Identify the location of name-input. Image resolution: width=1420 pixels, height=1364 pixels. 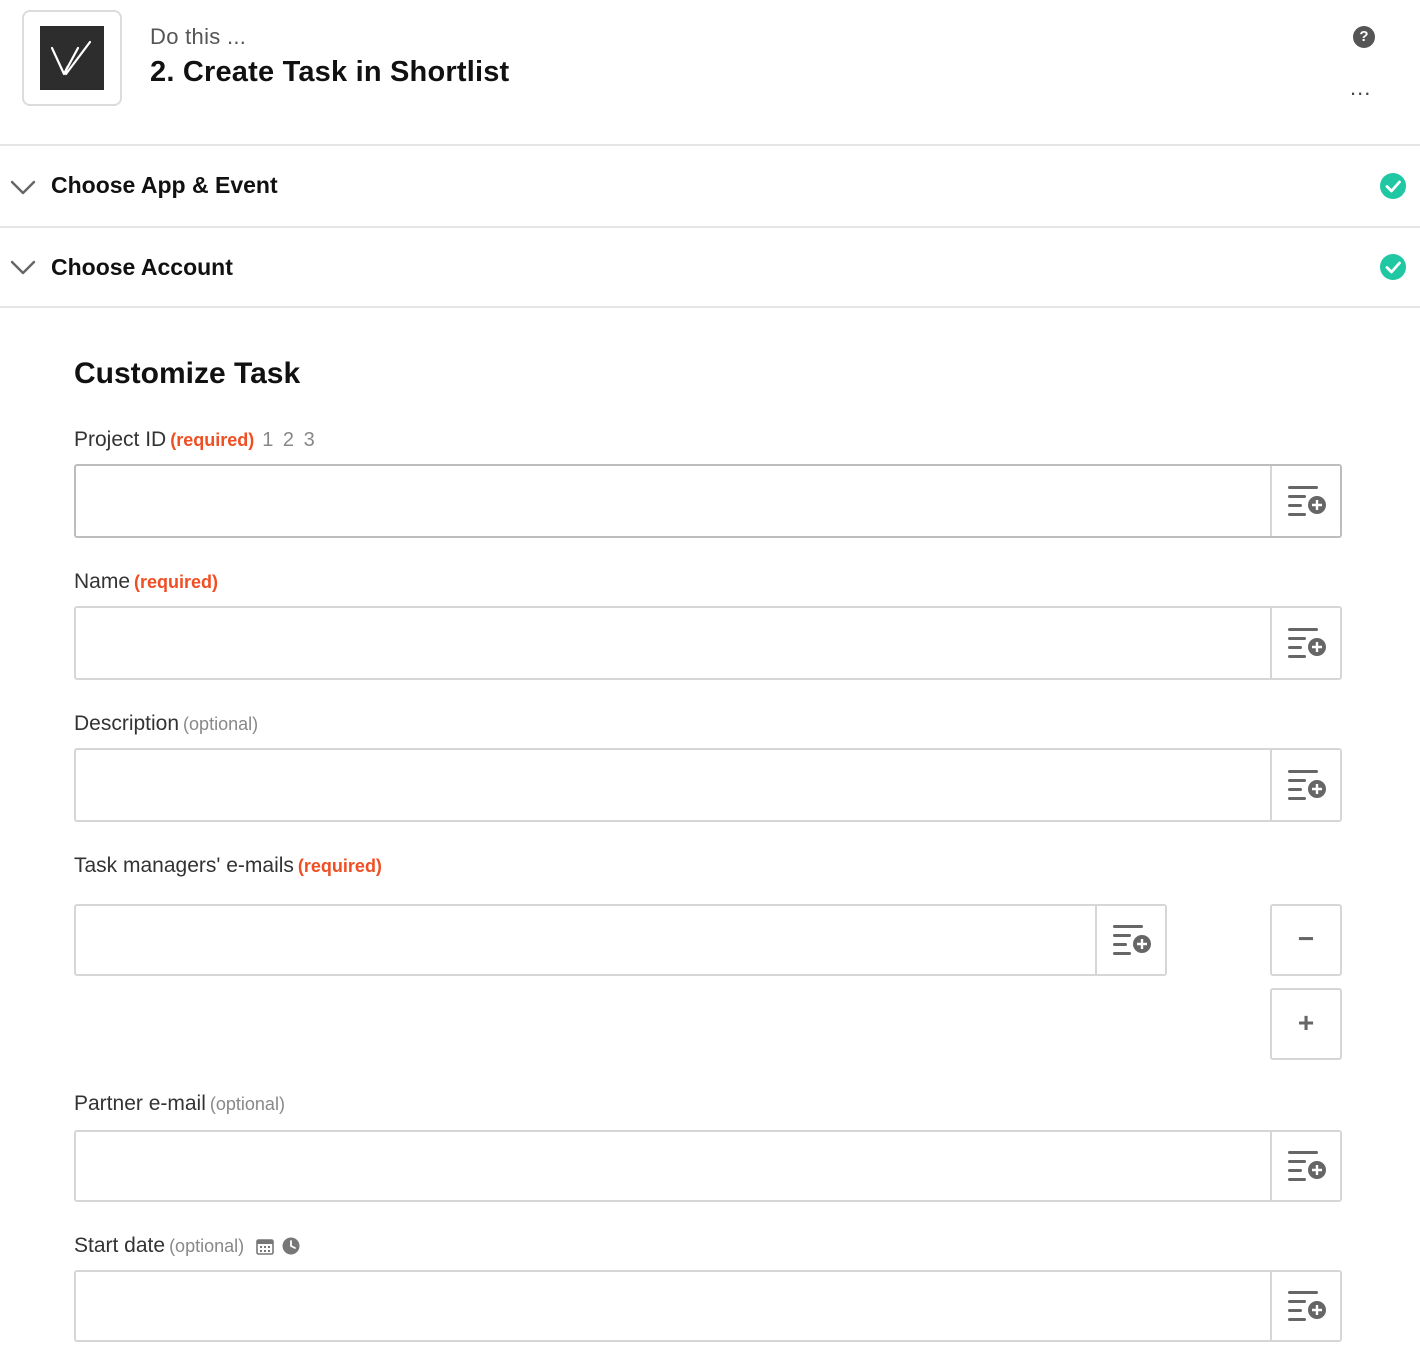
(674, 643).